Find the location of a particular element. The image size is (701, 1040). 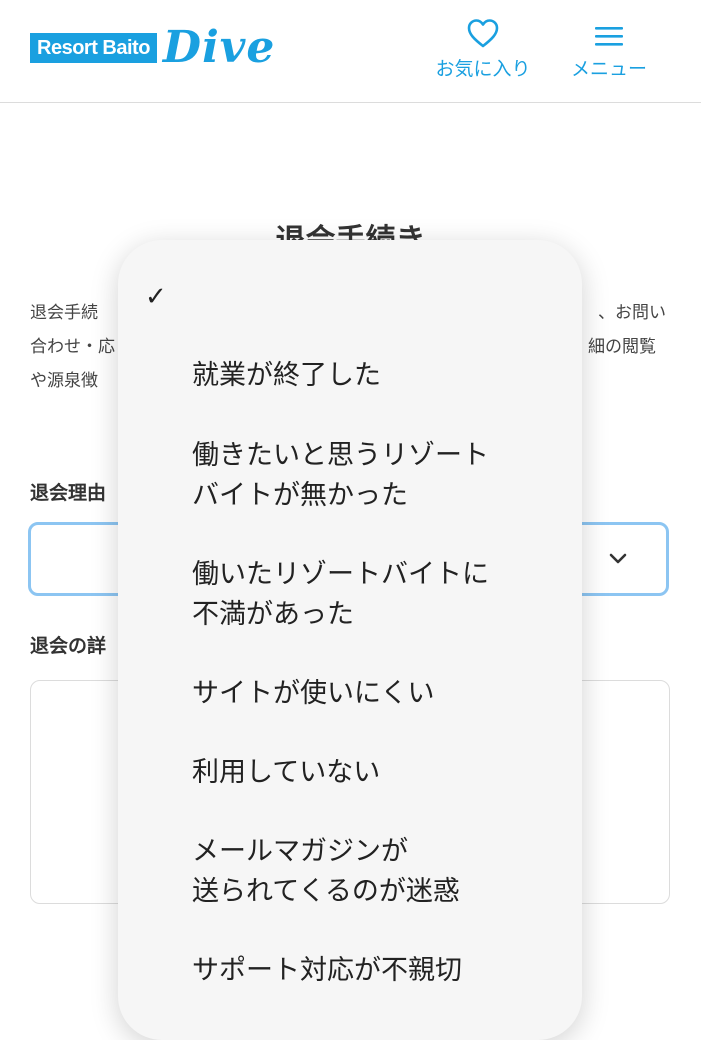

option-line: 就業が終了した is located at coordinates (286, 375).